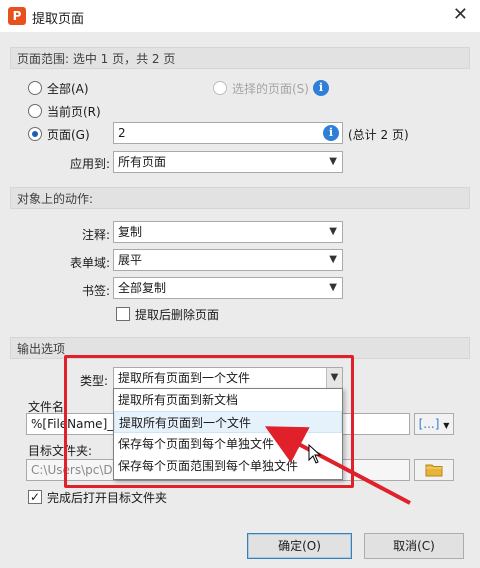 The width and height of the screenshot is (480, 568). I want to click on ok-button: 确定(O), so click(299, 546).